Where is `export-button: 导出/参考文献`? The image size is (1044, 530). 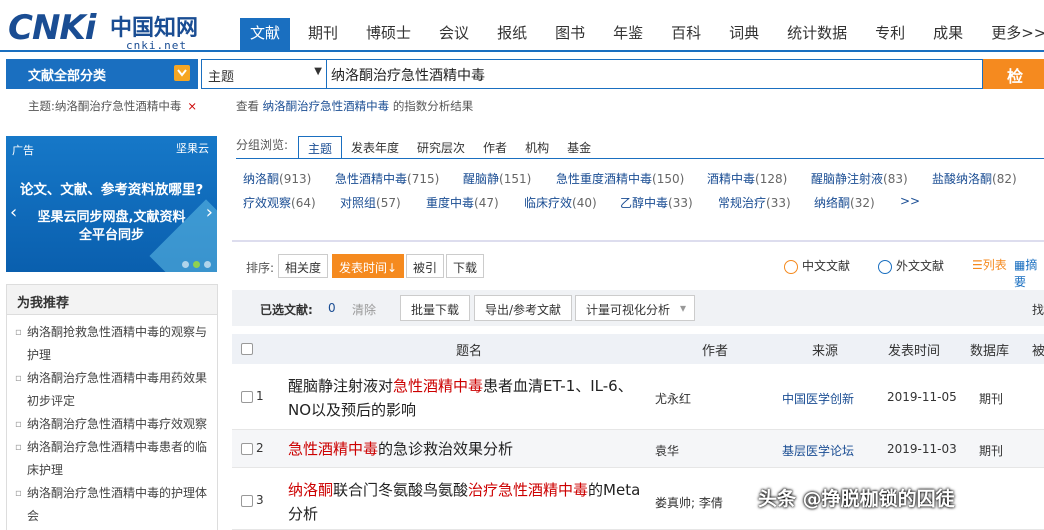 export-button: 导出/参考文献 is located at coordinates (523, 308).